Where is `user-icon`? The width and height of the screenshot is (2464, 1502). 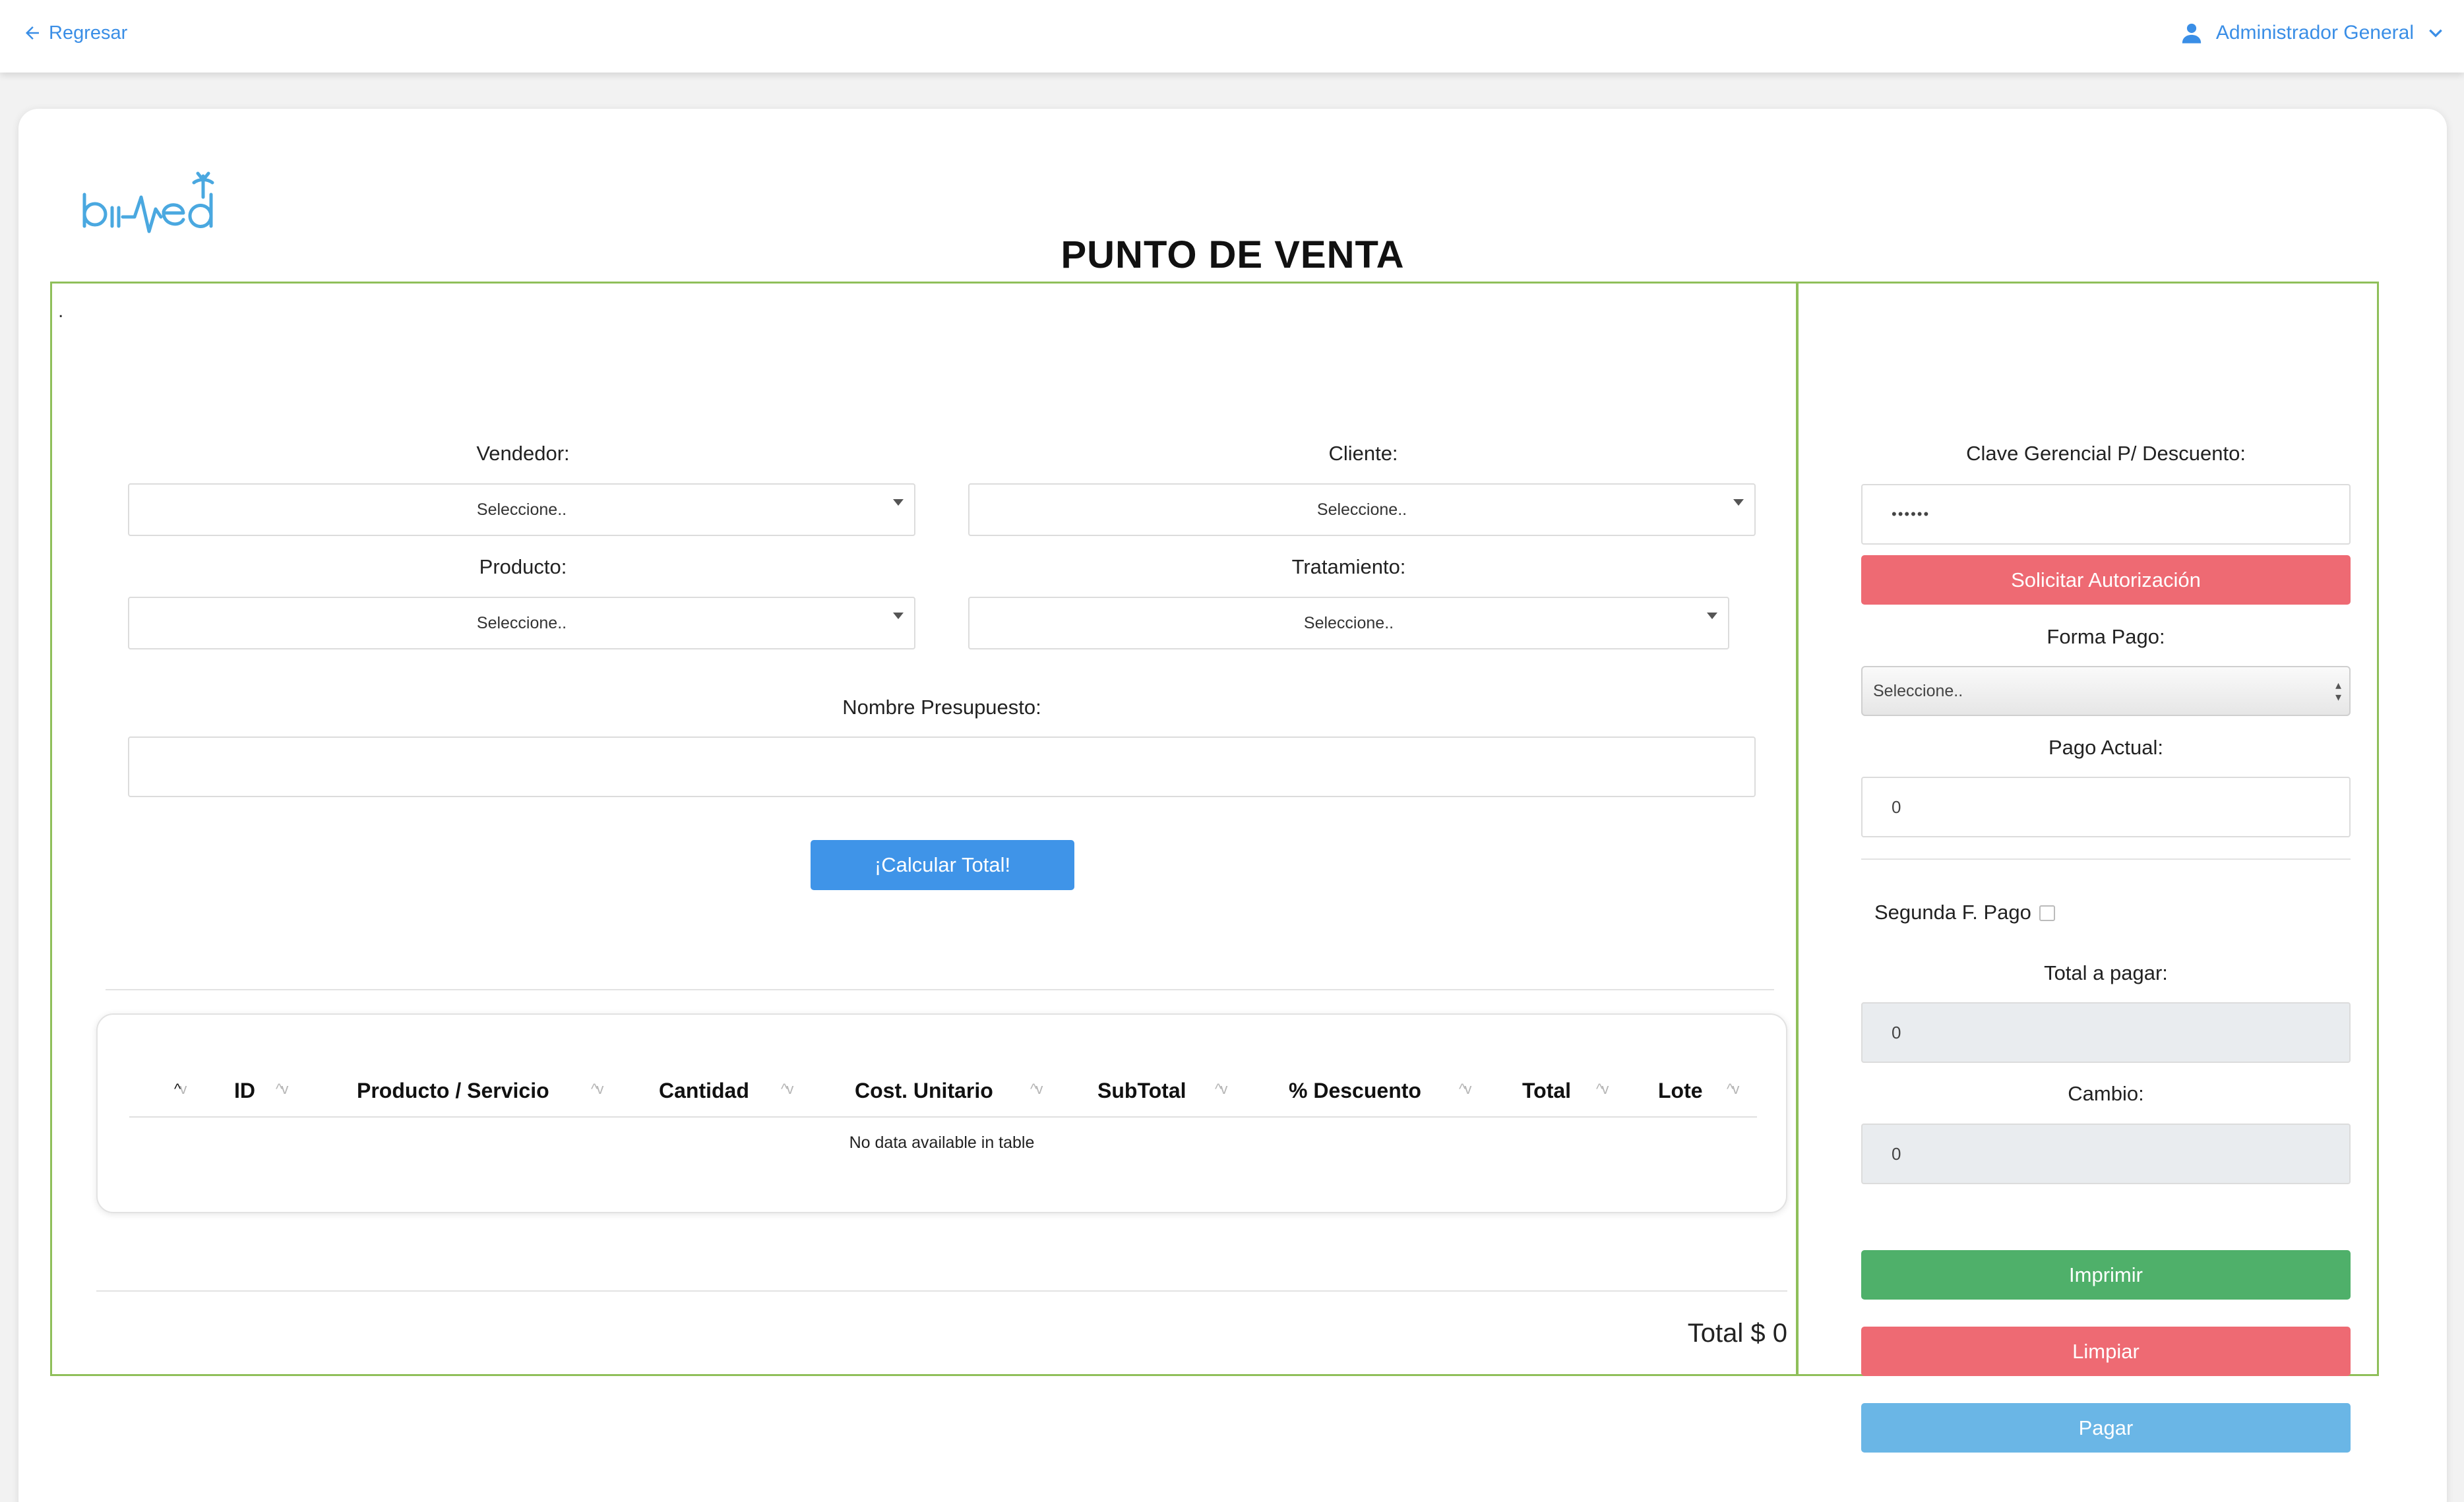 user-icon is located at coordinates (2192, 33).